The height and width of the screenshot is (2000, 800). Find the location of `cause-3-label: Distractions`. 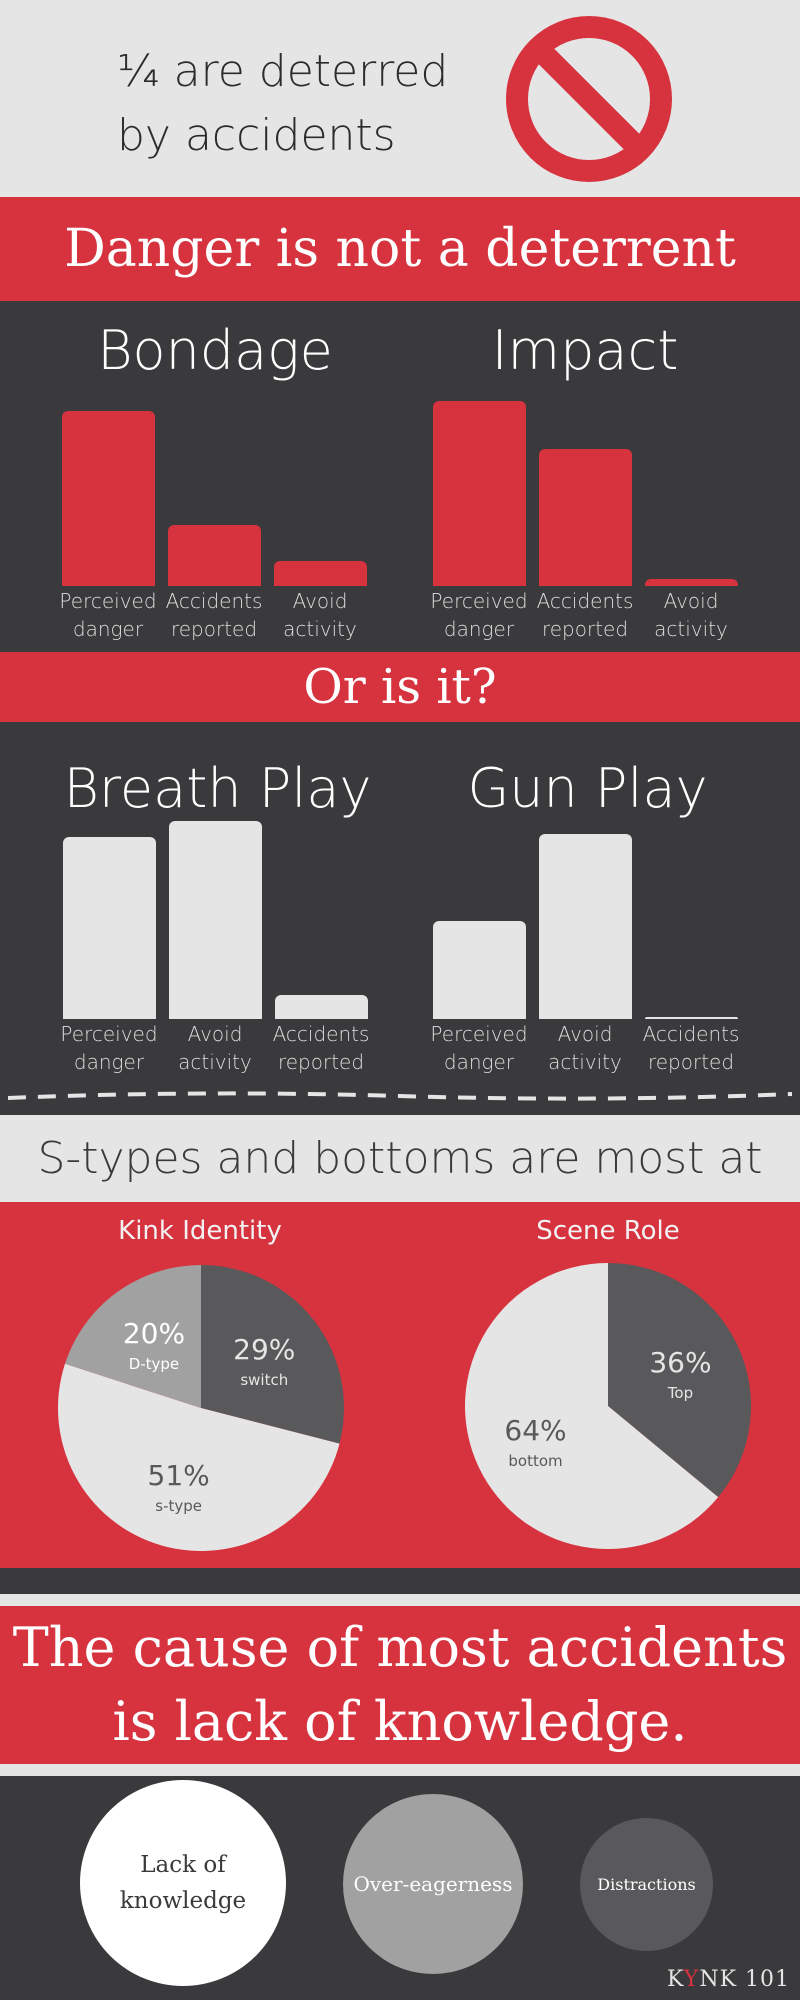

cause-3-label: Distractions is located at coordinates (646, 1884).